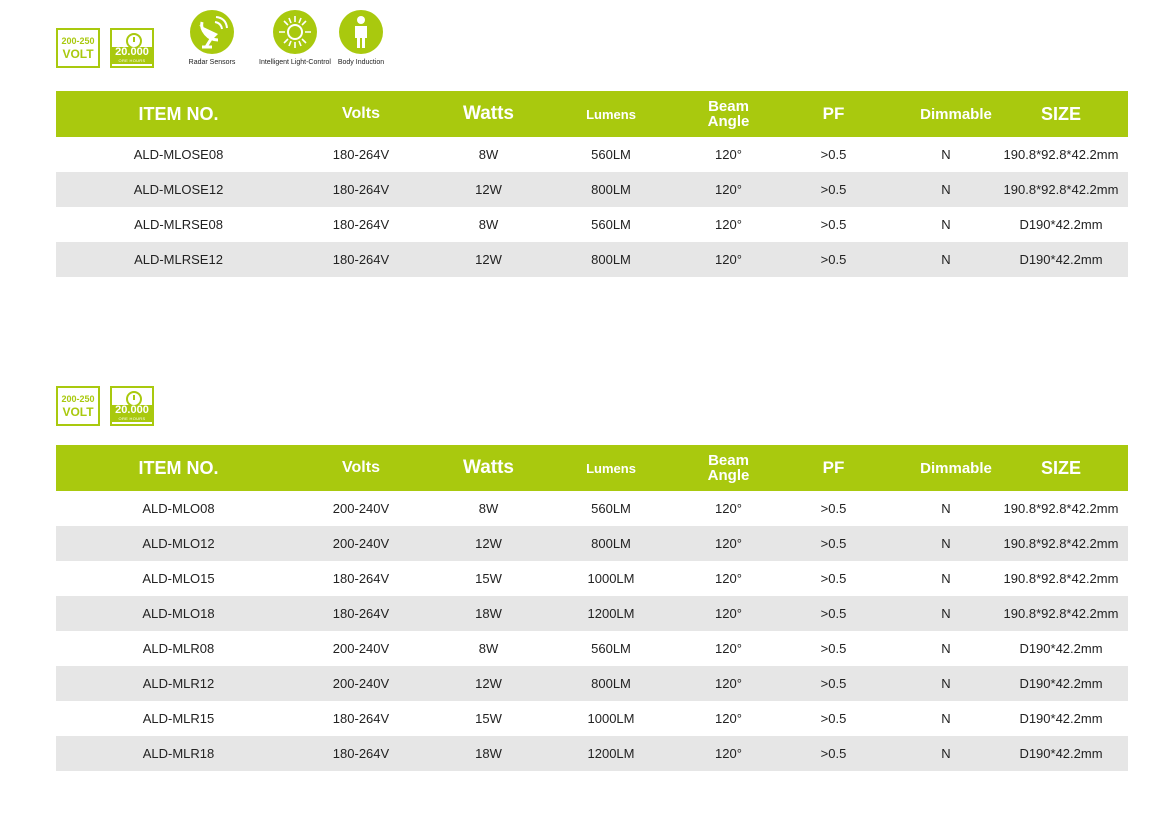  What do you see at coordinates (178, 508) in the screenshot?
I see `cell-item-no: ALD-MLO08` at bounding box center [178, 508].